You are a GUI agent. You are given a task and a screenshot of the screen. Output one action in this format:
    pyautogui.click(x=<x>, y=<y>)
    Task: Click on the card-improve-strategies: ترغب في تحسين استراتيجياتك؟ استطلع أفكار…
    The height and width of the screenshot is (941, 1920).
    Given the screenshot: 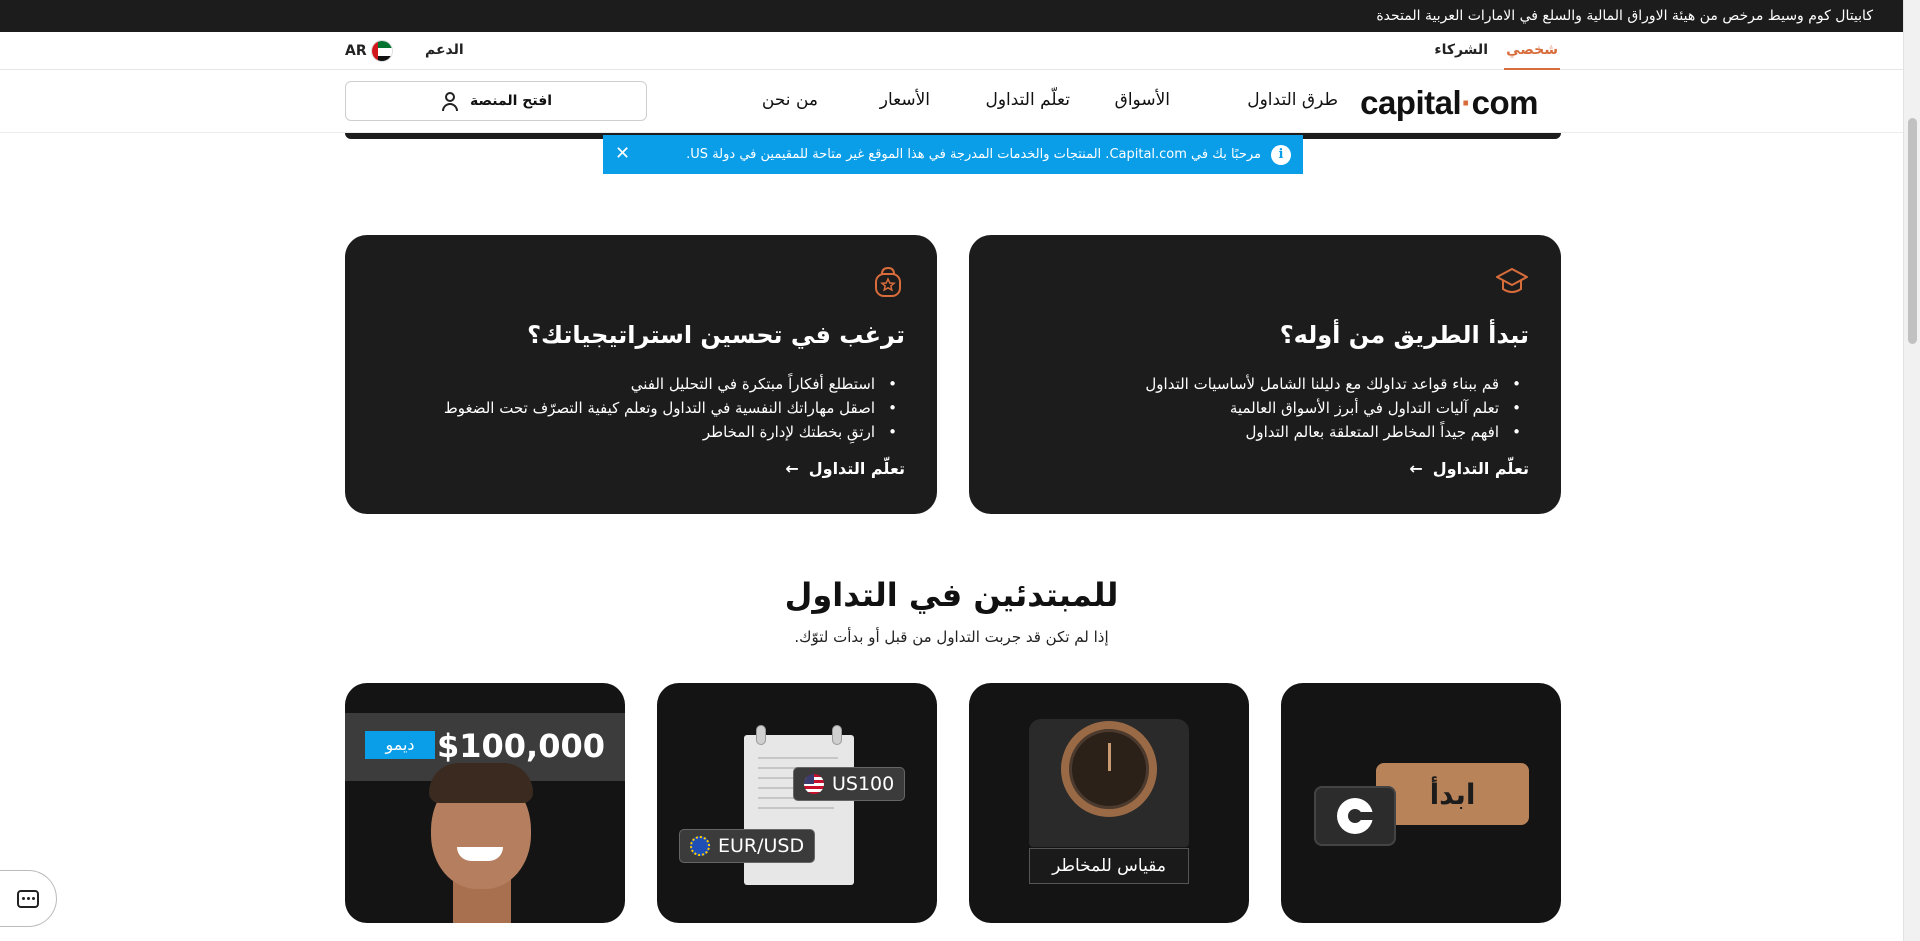 What is the action you would take?
    pyautogui.click(x=641, y=374)
    